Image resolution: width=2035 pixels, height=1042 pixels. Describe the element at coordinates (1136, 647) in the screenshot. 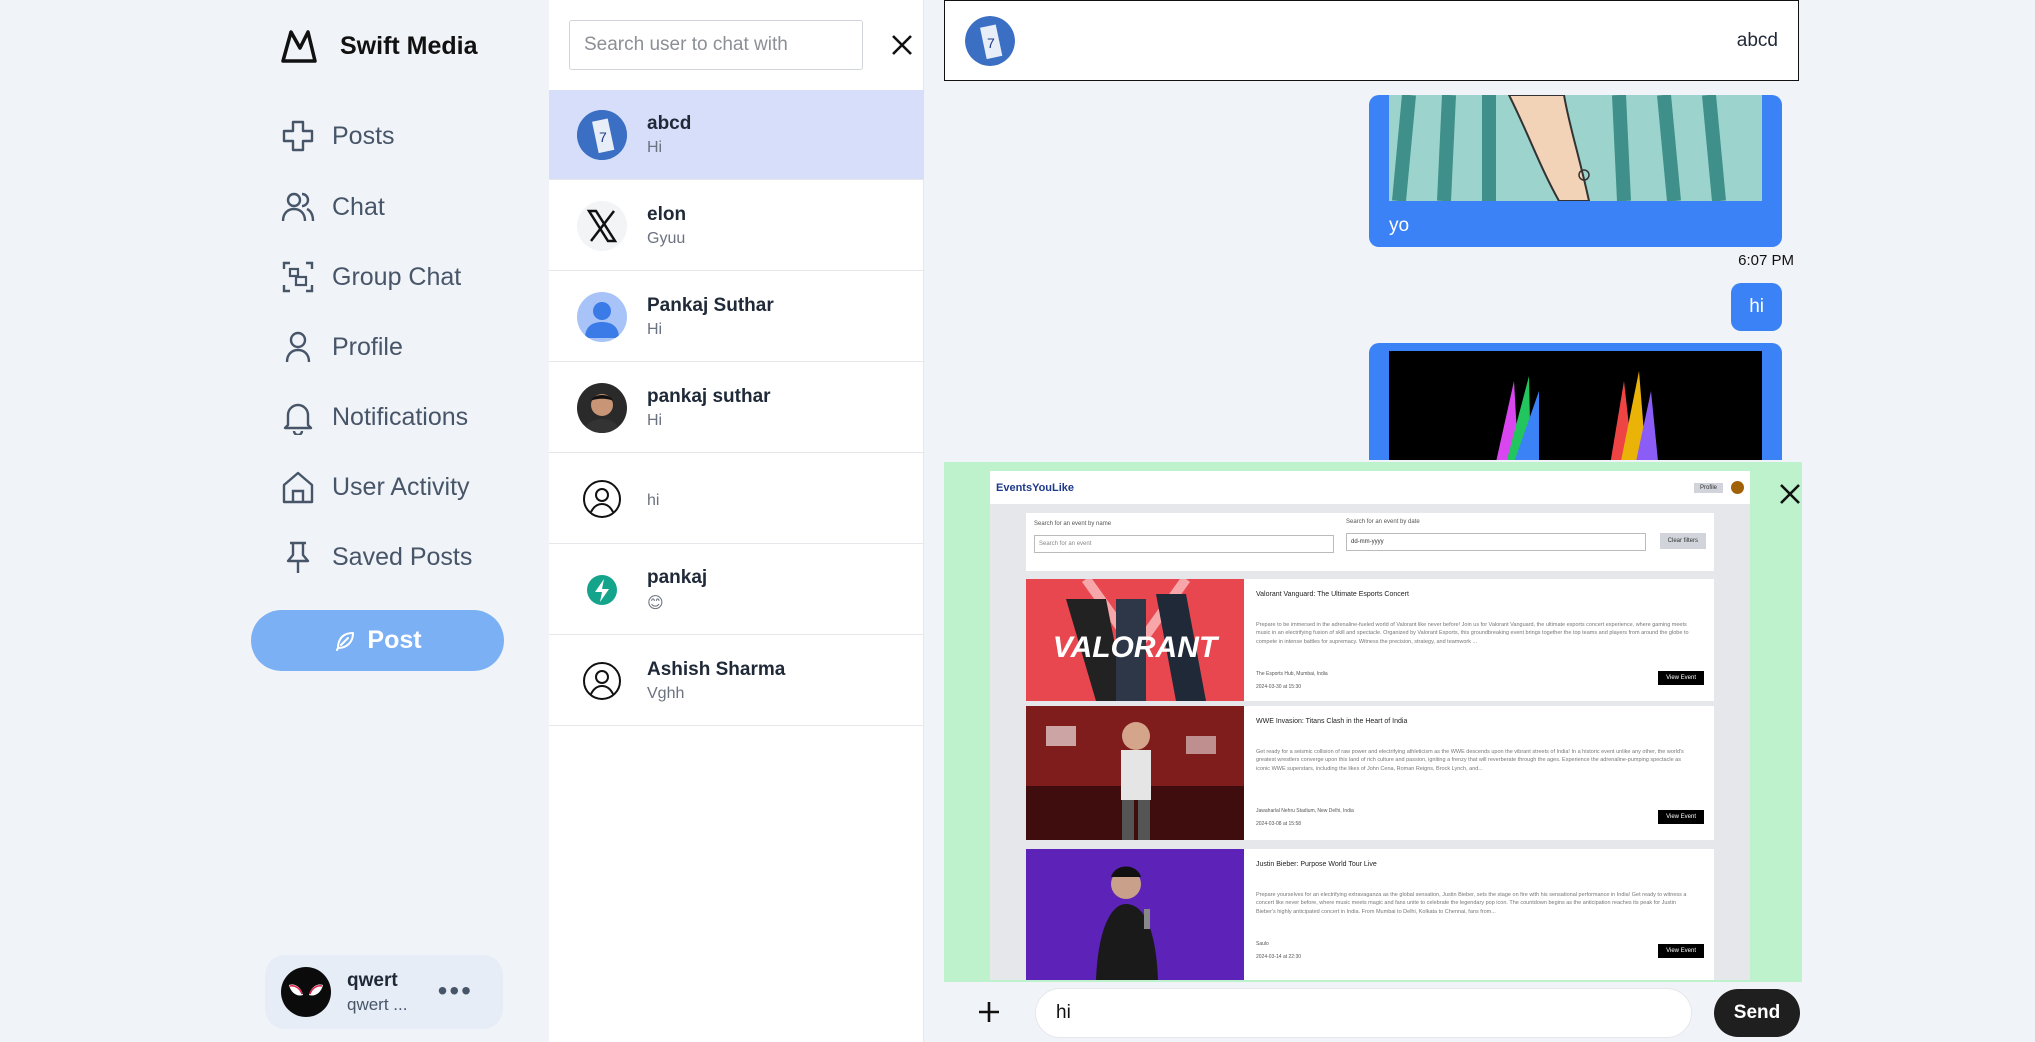

I see `event-image-text: VALORANT` at that location.